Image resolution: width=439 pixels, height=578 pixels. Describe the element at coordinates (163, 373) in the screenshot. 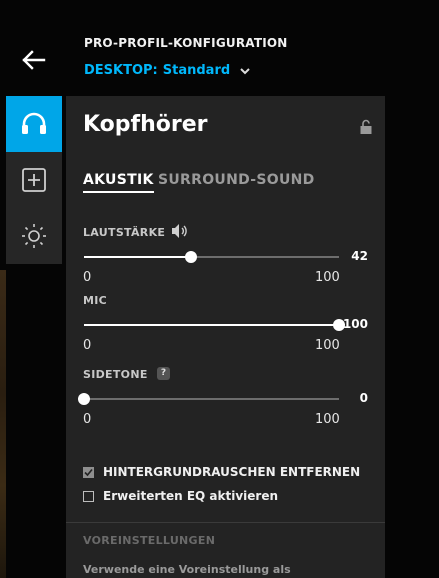

I see `help-icon: ?` at that location.